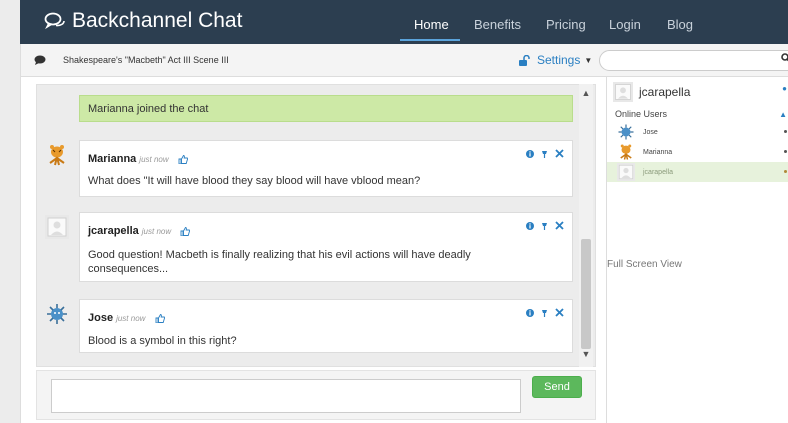 Image resolution: width=788 pixels, height=423 pixels. I want to click on nav-pricing-link: Pricing, so click(566, 24).